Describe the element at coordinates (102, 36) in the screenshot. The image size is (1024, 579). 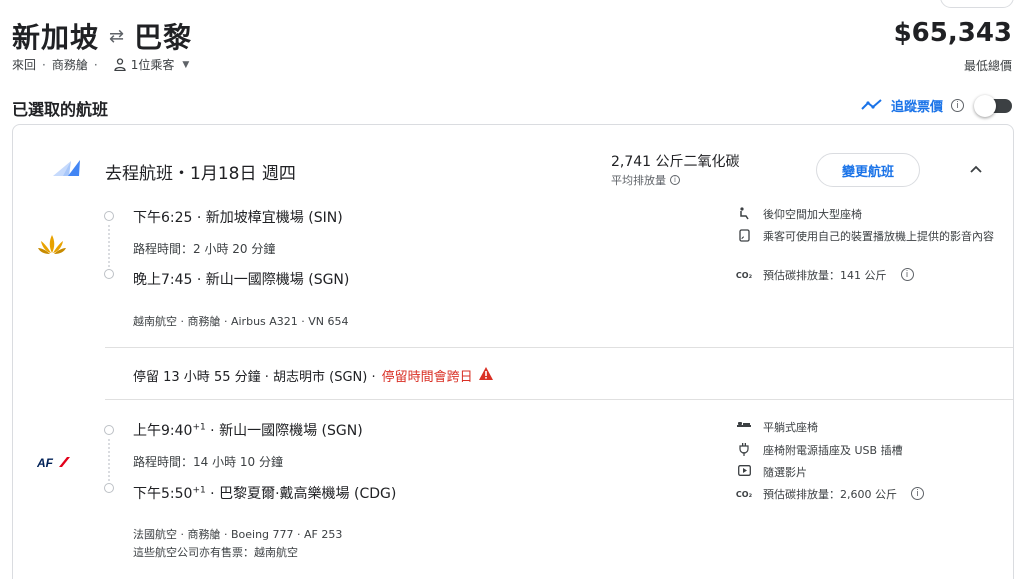
I see `route-header: 新加坡 ⇄ 巴黎` at that location.